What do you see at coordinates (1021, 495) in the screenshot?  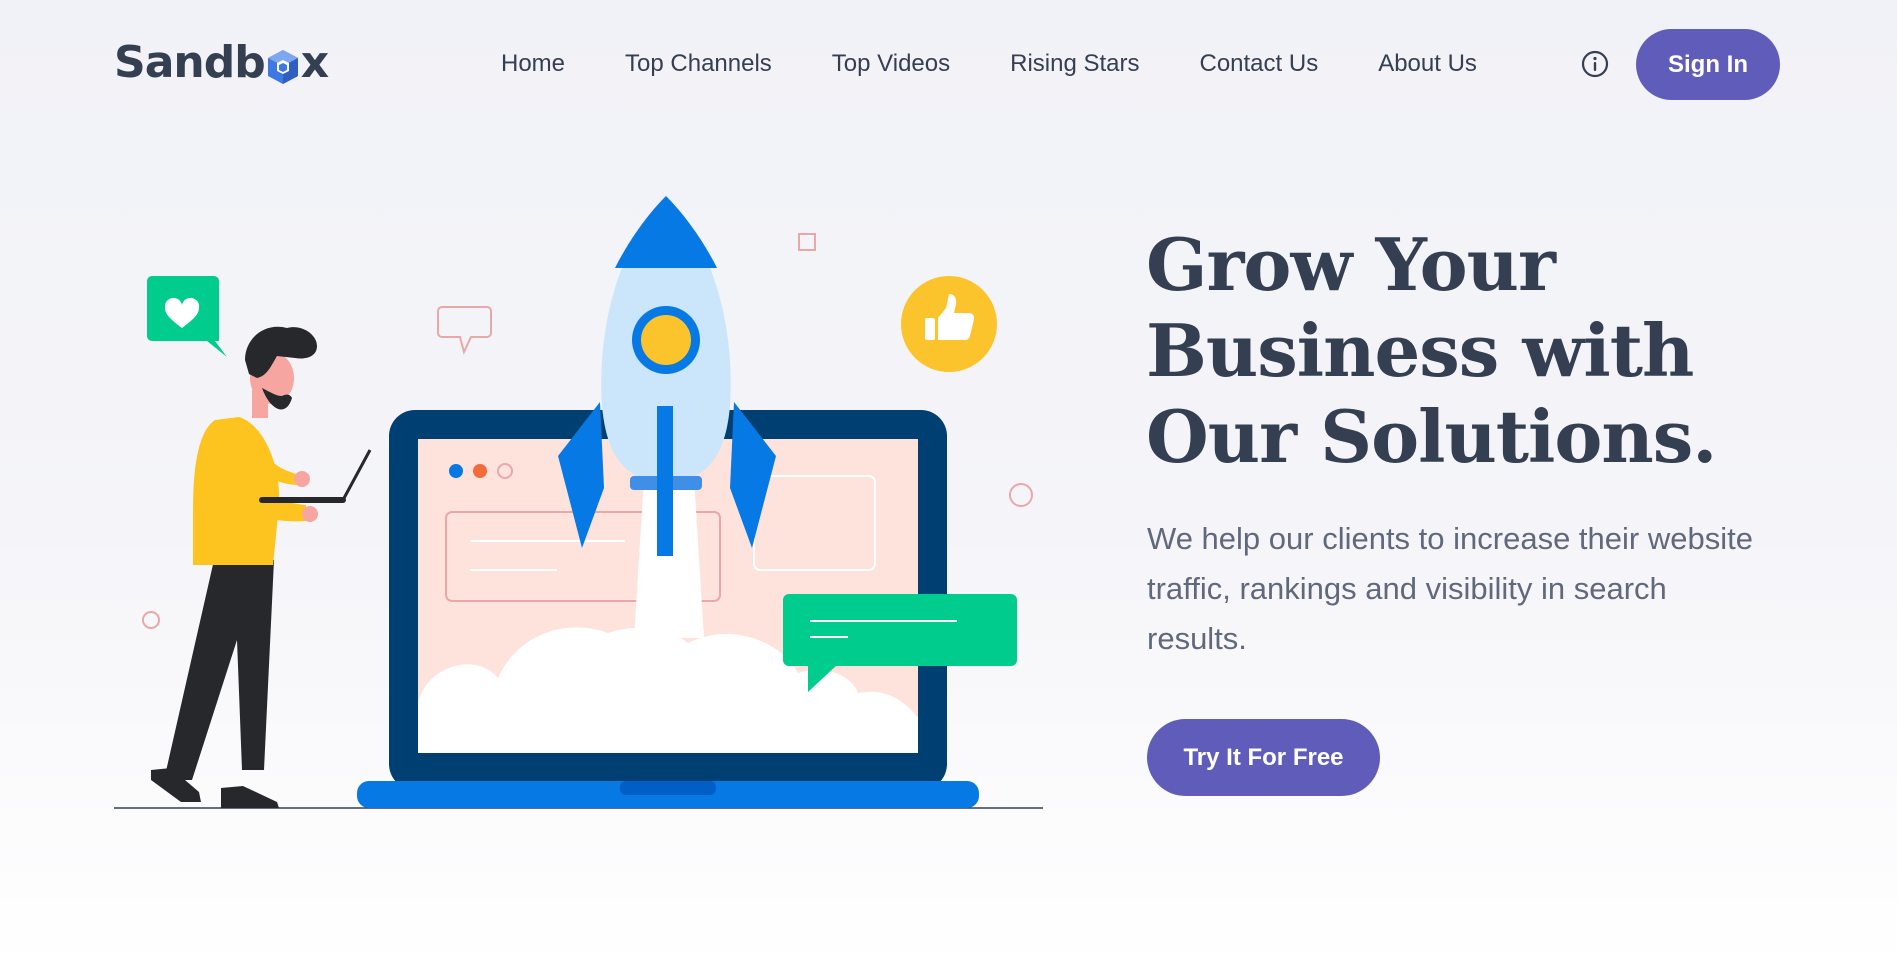 I see `decor-circle-right` at bounding box center [1021, 495].